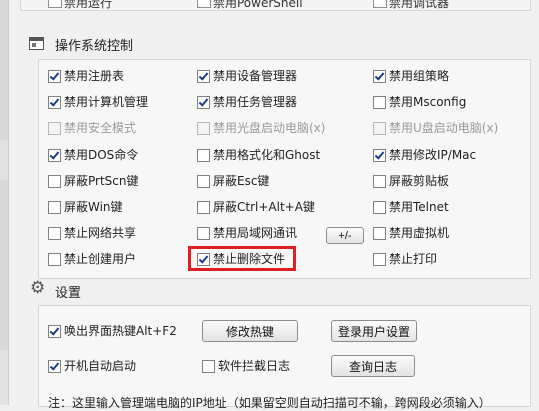 Image resolution: width=539 pixels, height=411 pixels. Describe the element at coordinates (100, 233) in the screenshot. I see `os-option-label: 禁止网络共享` at that location.